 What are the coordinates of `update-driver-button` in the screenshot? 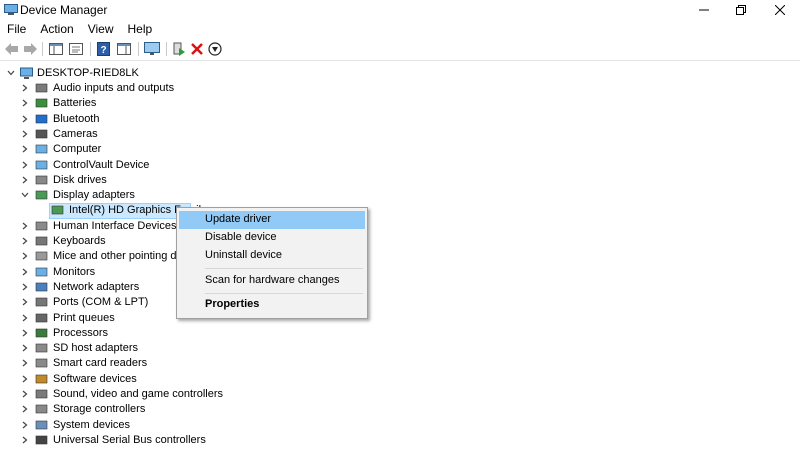 It's located at (179, 49).